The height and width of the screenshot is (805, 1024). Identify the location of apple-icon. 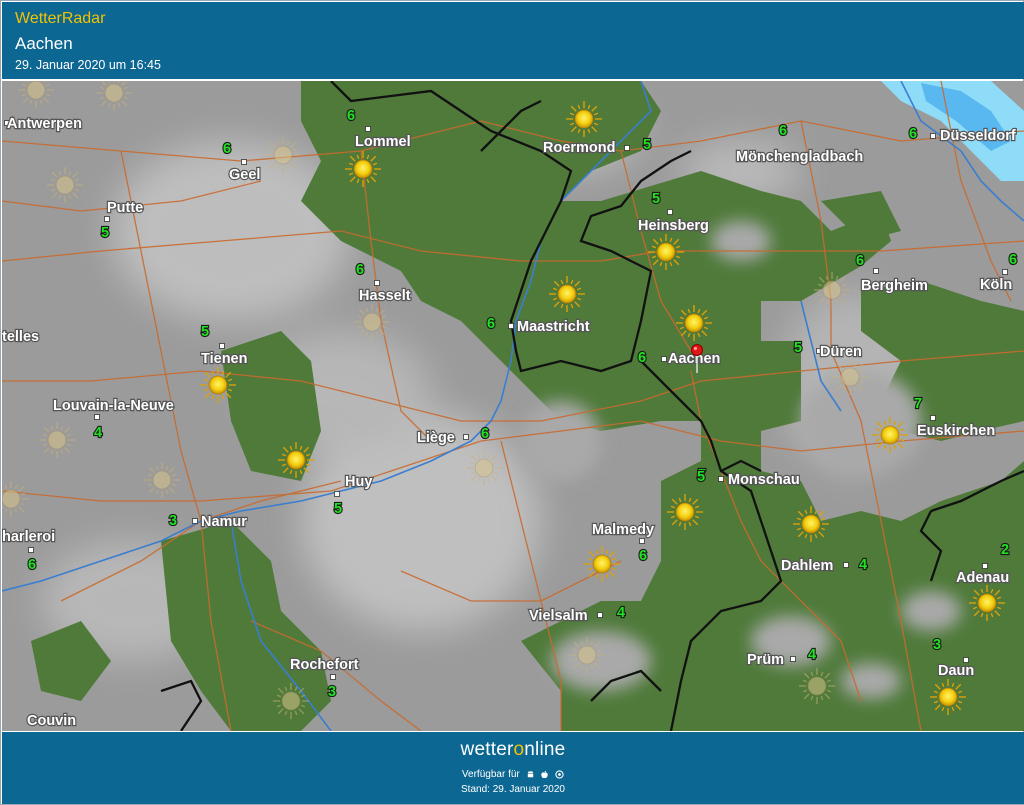
(544, 774).